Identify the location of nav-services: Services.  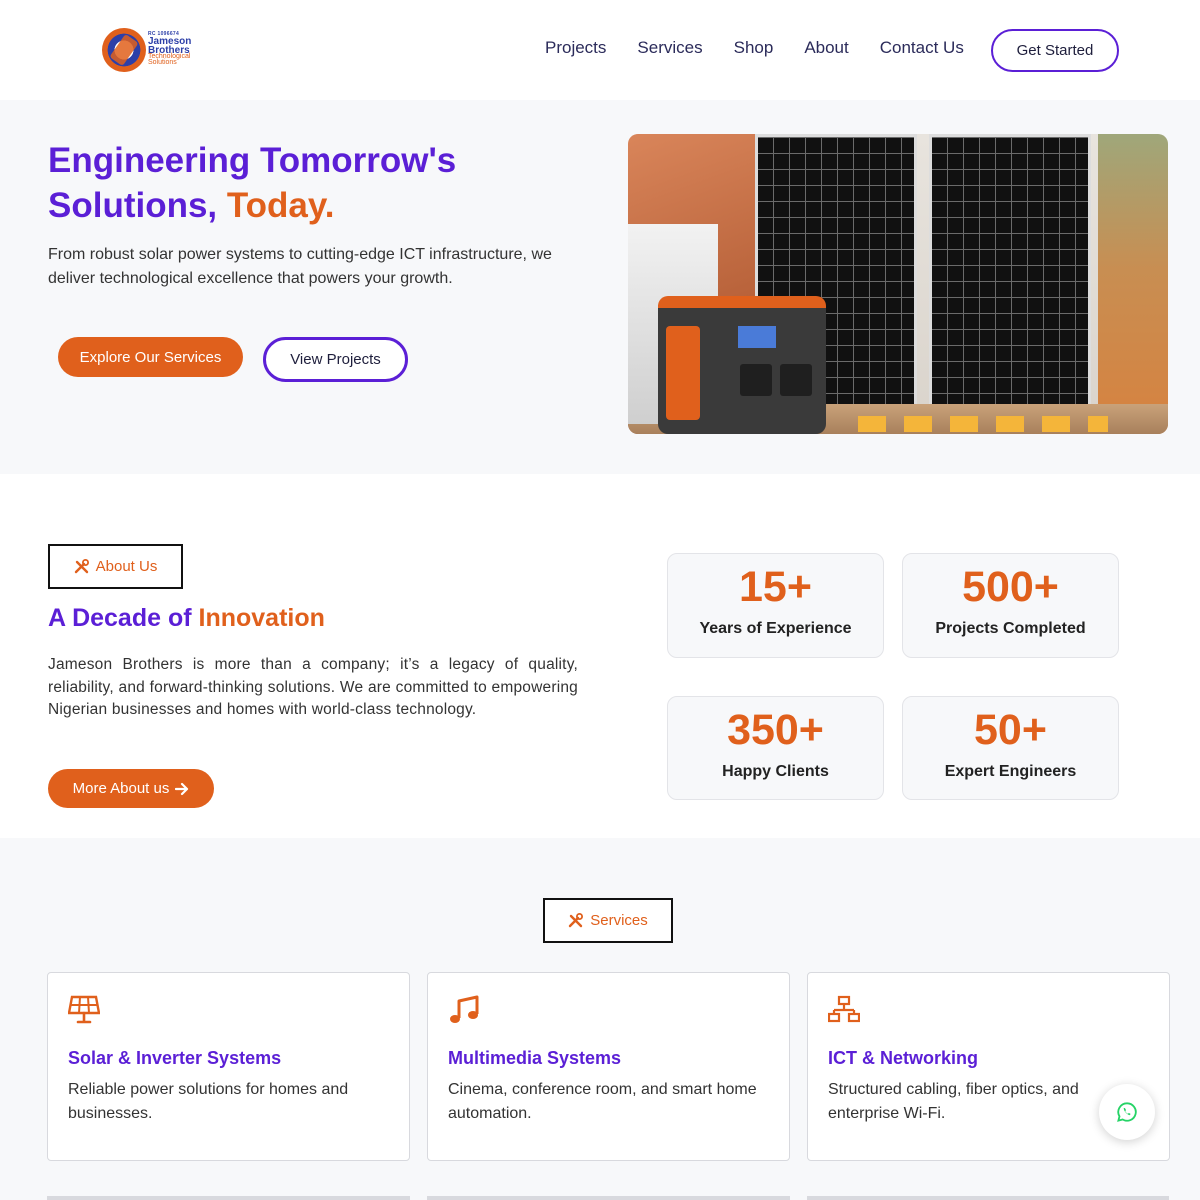
(669, 48).